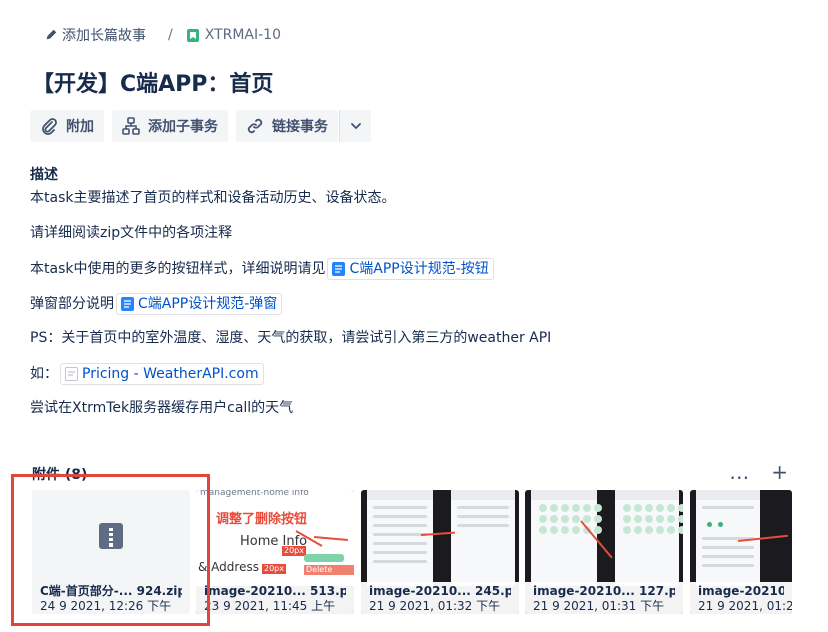 The image size is (828, 632). What do you see at coordinates (435, 606) in the screenshot?
I see `attachment-date: 21 9 2021, 01:32 下午` at bounding box center [435, 606].